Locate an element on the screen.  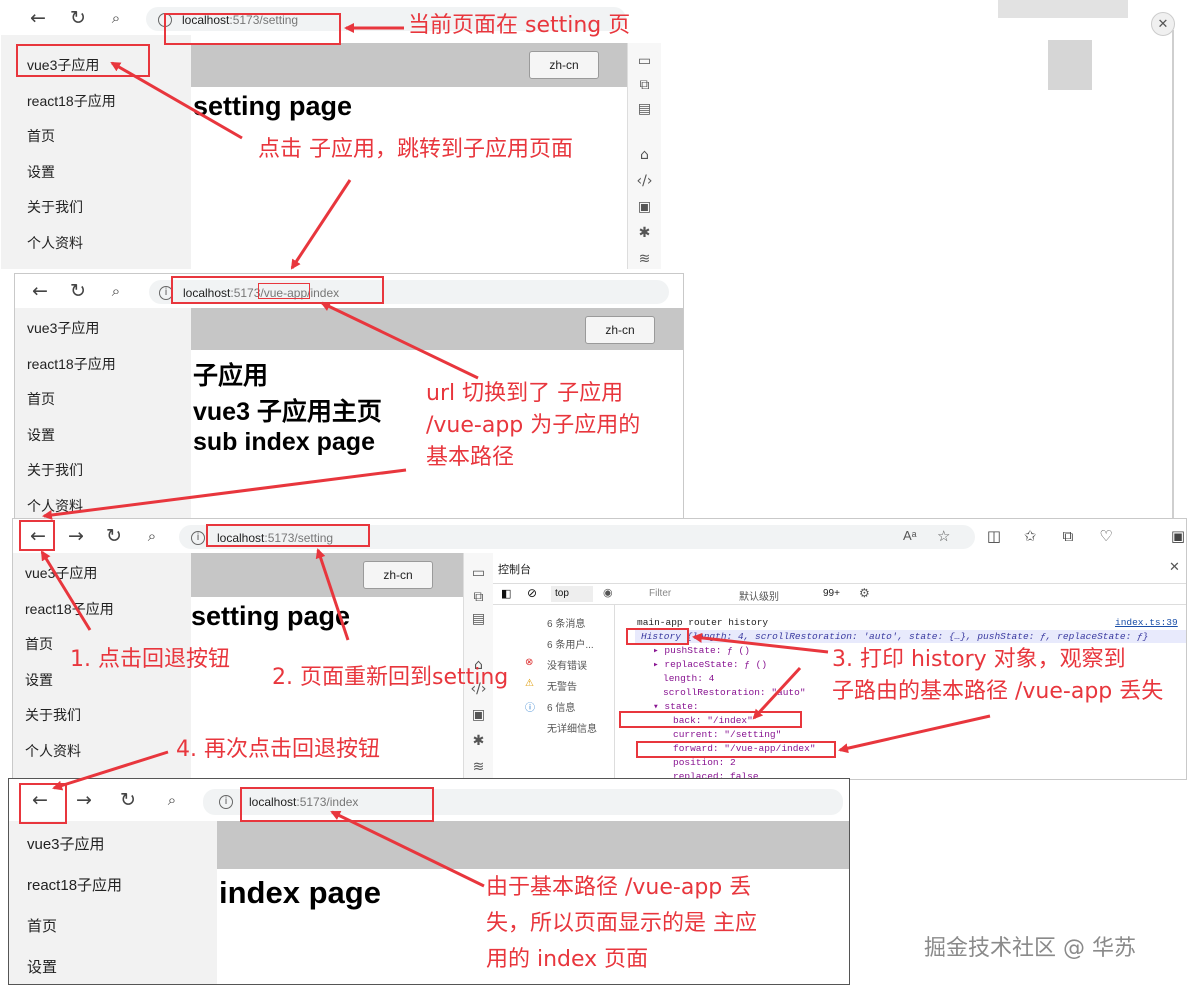
read-aloud-icon: Aᵃ is located at coordinates (910, 535).